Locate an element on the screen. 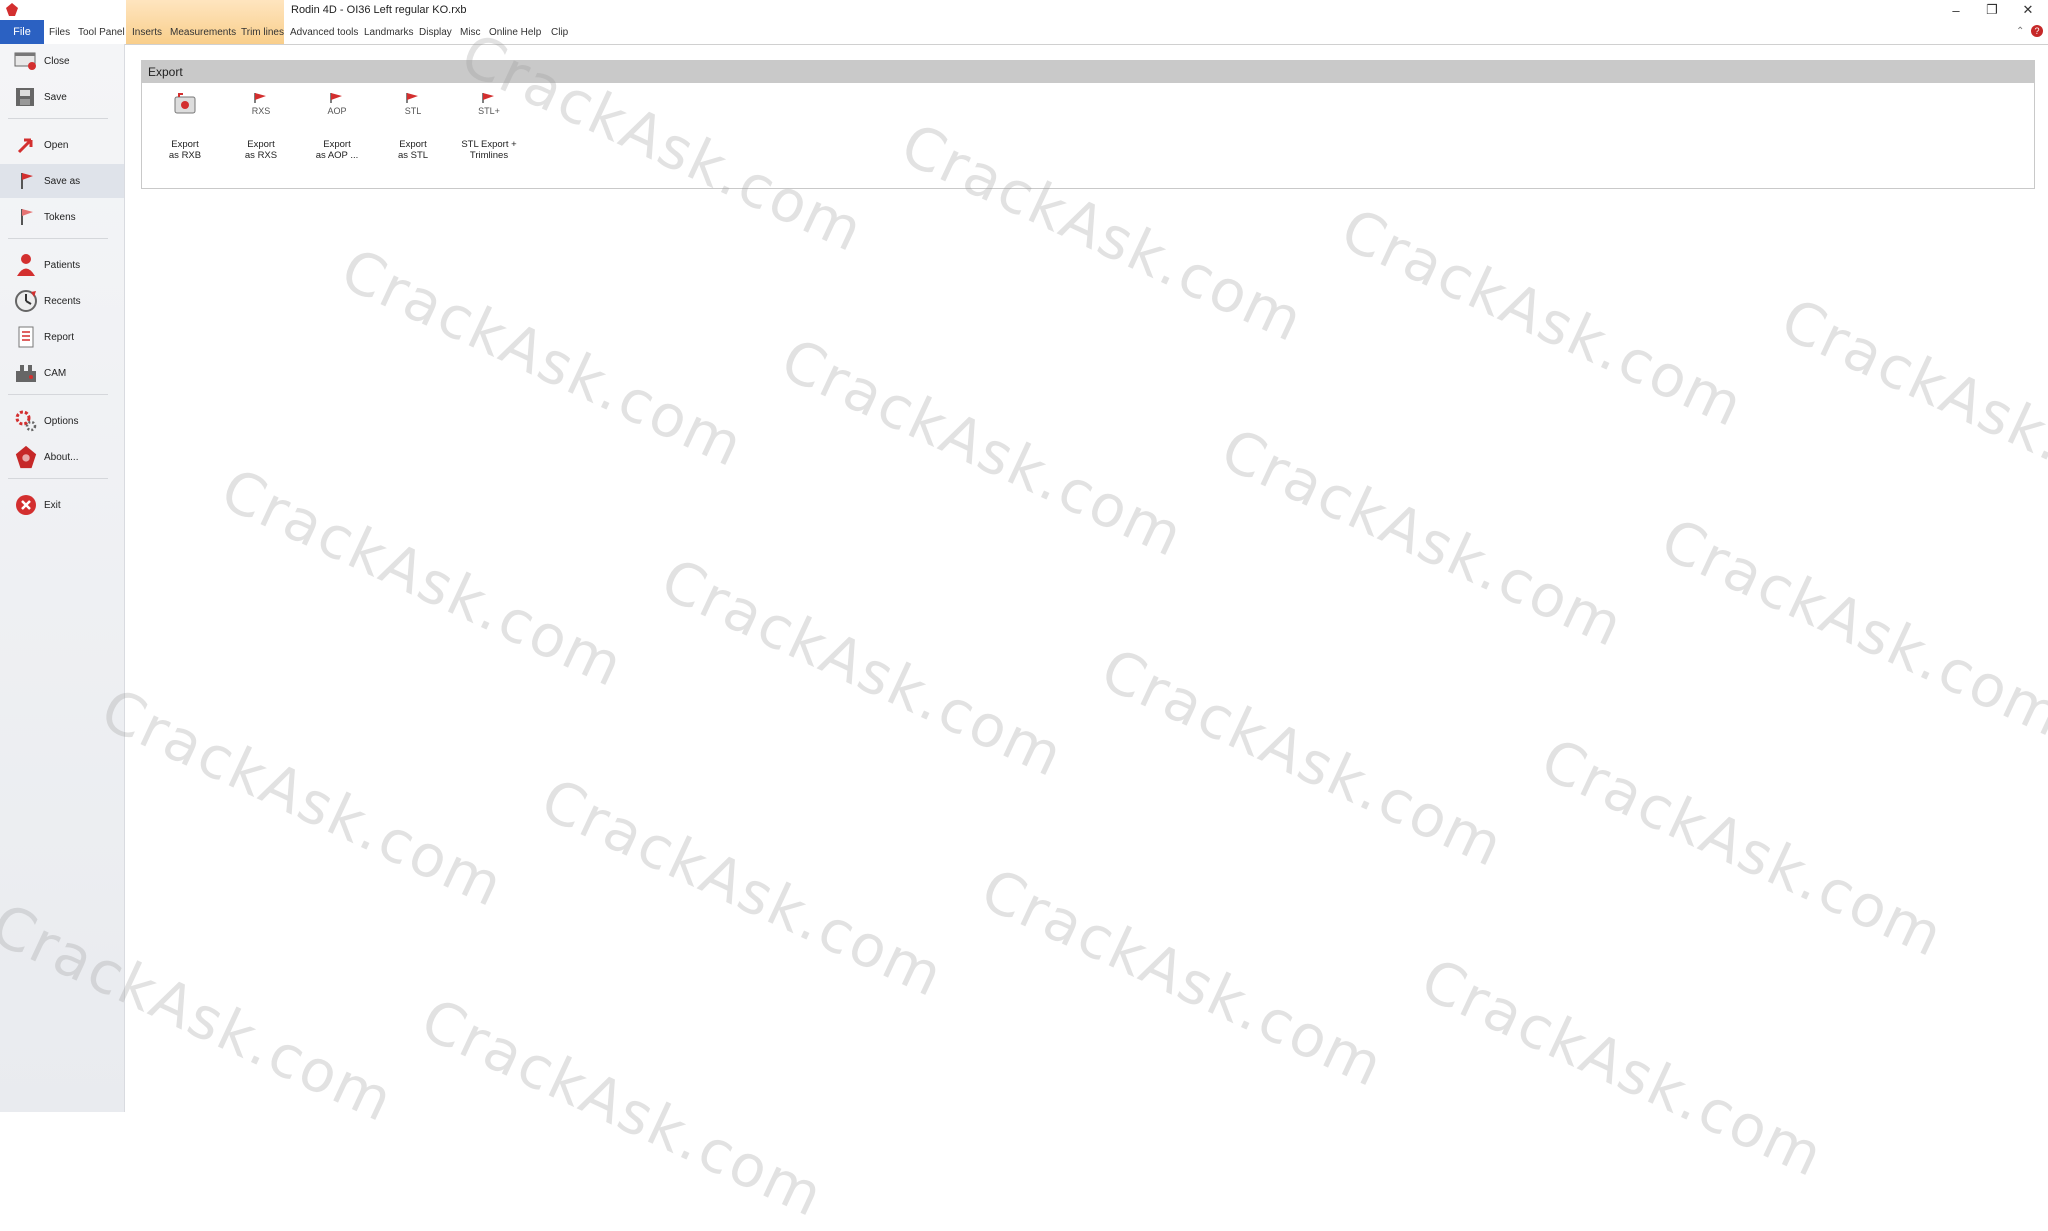 The width and height of the screenshot is (2048, 1231). ribbon-collapse-icon: ⌃ is located at coordinates (2020, 31).